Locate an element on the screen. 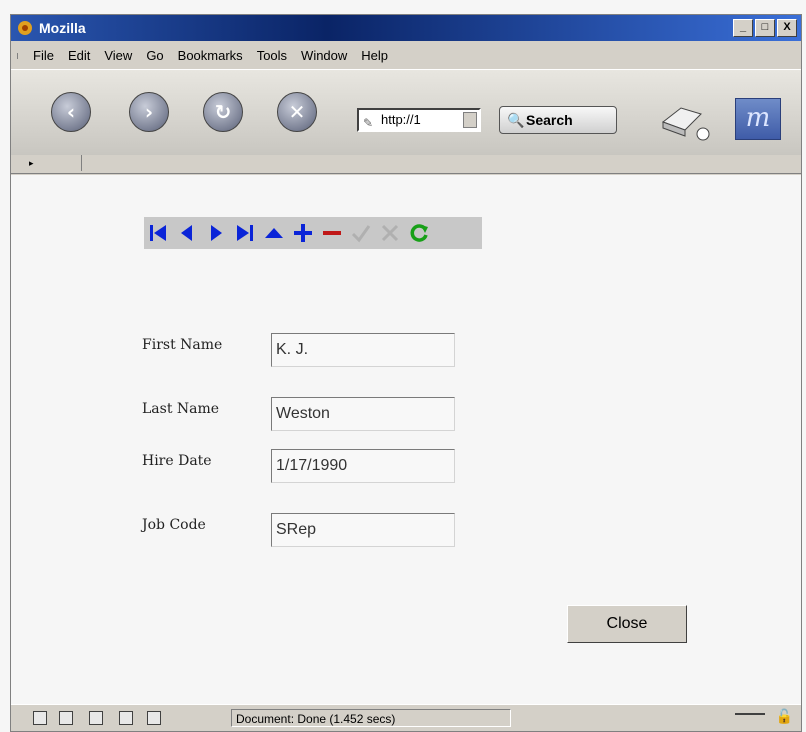 Image resolution: width=806 pixels, height=732 pixels. minimize-button: _ is located at coordinates (743, 28).